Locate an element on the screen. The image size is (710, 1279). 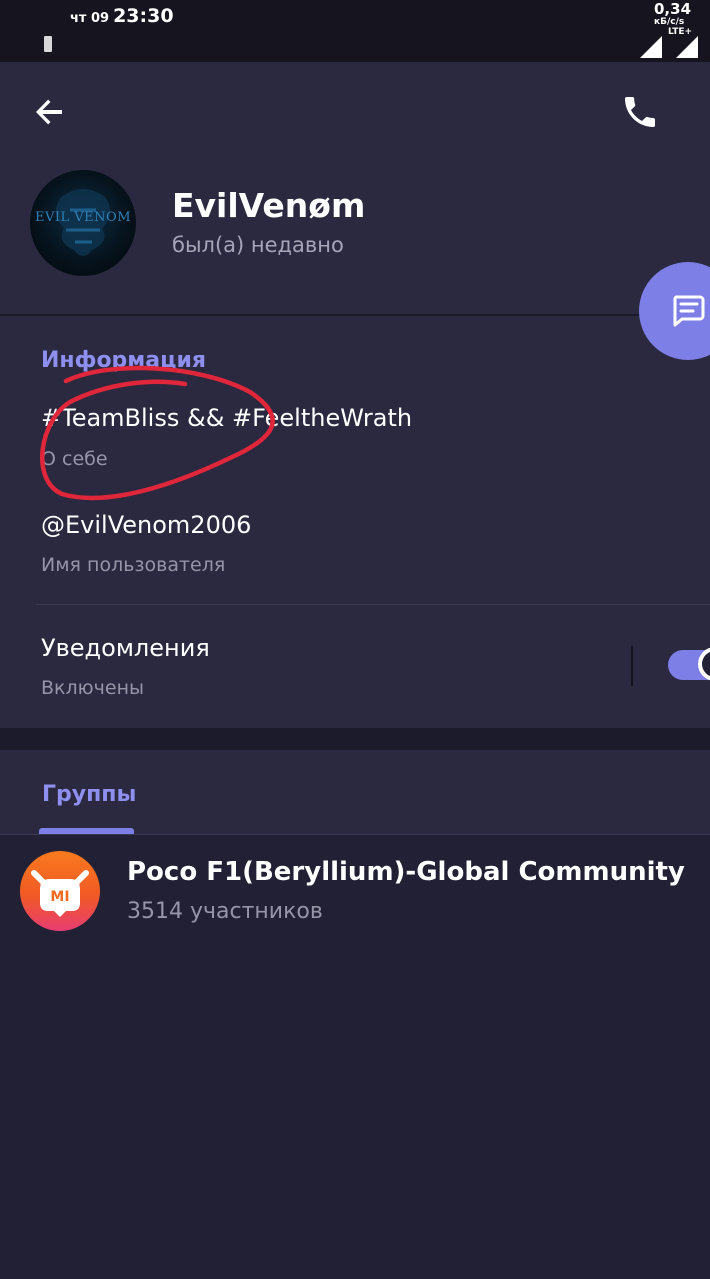
notifications-state: Включены is located at coordinates (92, 688).